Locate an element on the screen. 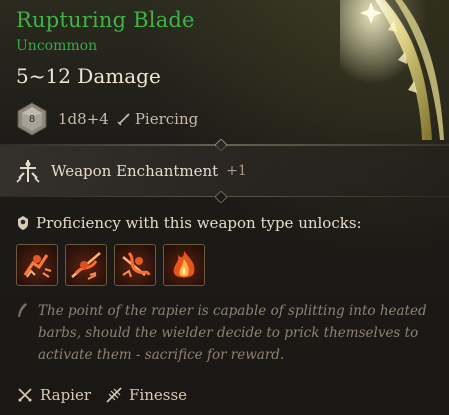  blade-artwork-icon is located at coordinates (394, 70).